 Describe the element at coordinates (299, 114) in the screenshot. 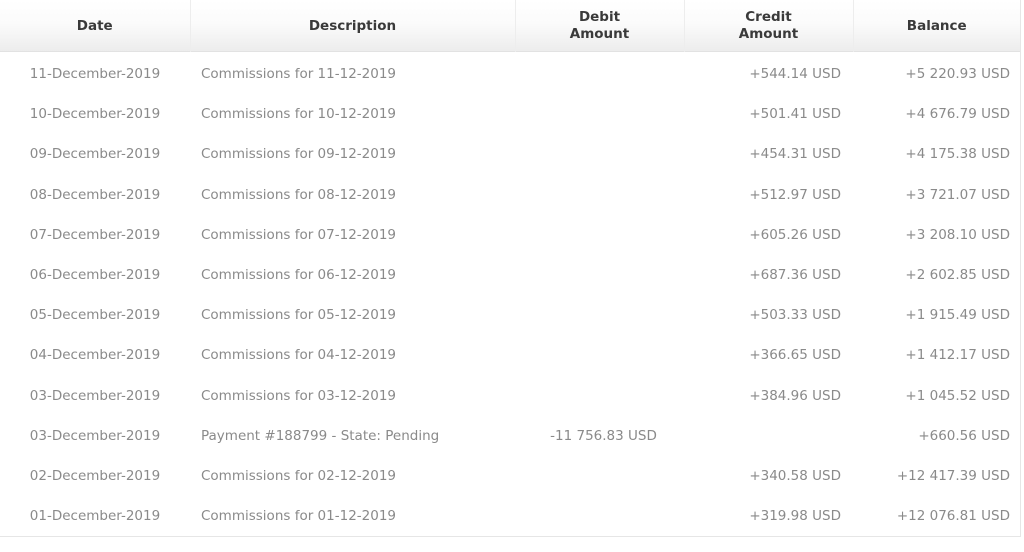

I see `cell-description: Commissions for 10-12-2019` at that location.